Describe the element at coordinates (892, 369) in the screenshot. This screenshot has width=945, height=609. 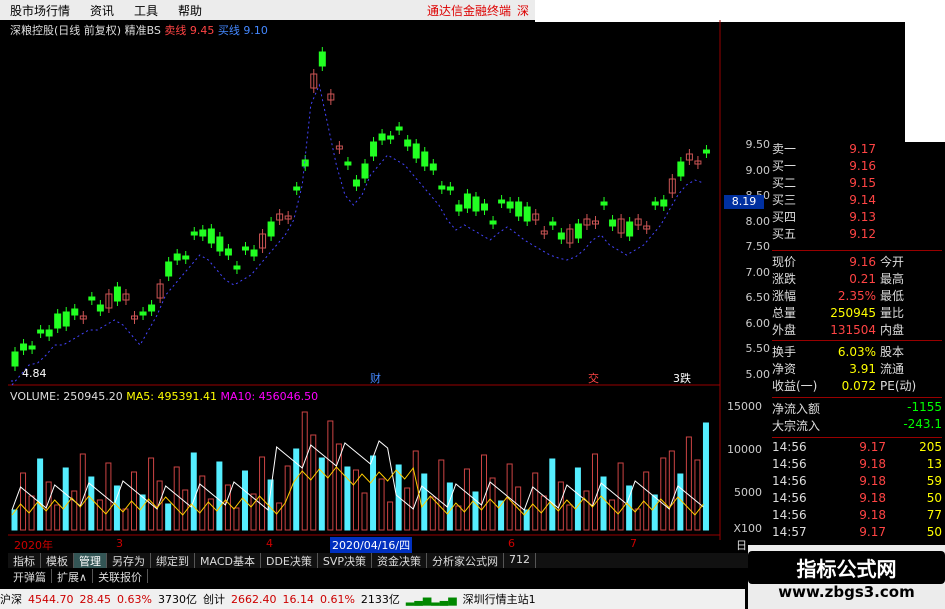
I see `stat-label2: 流通` at that location.